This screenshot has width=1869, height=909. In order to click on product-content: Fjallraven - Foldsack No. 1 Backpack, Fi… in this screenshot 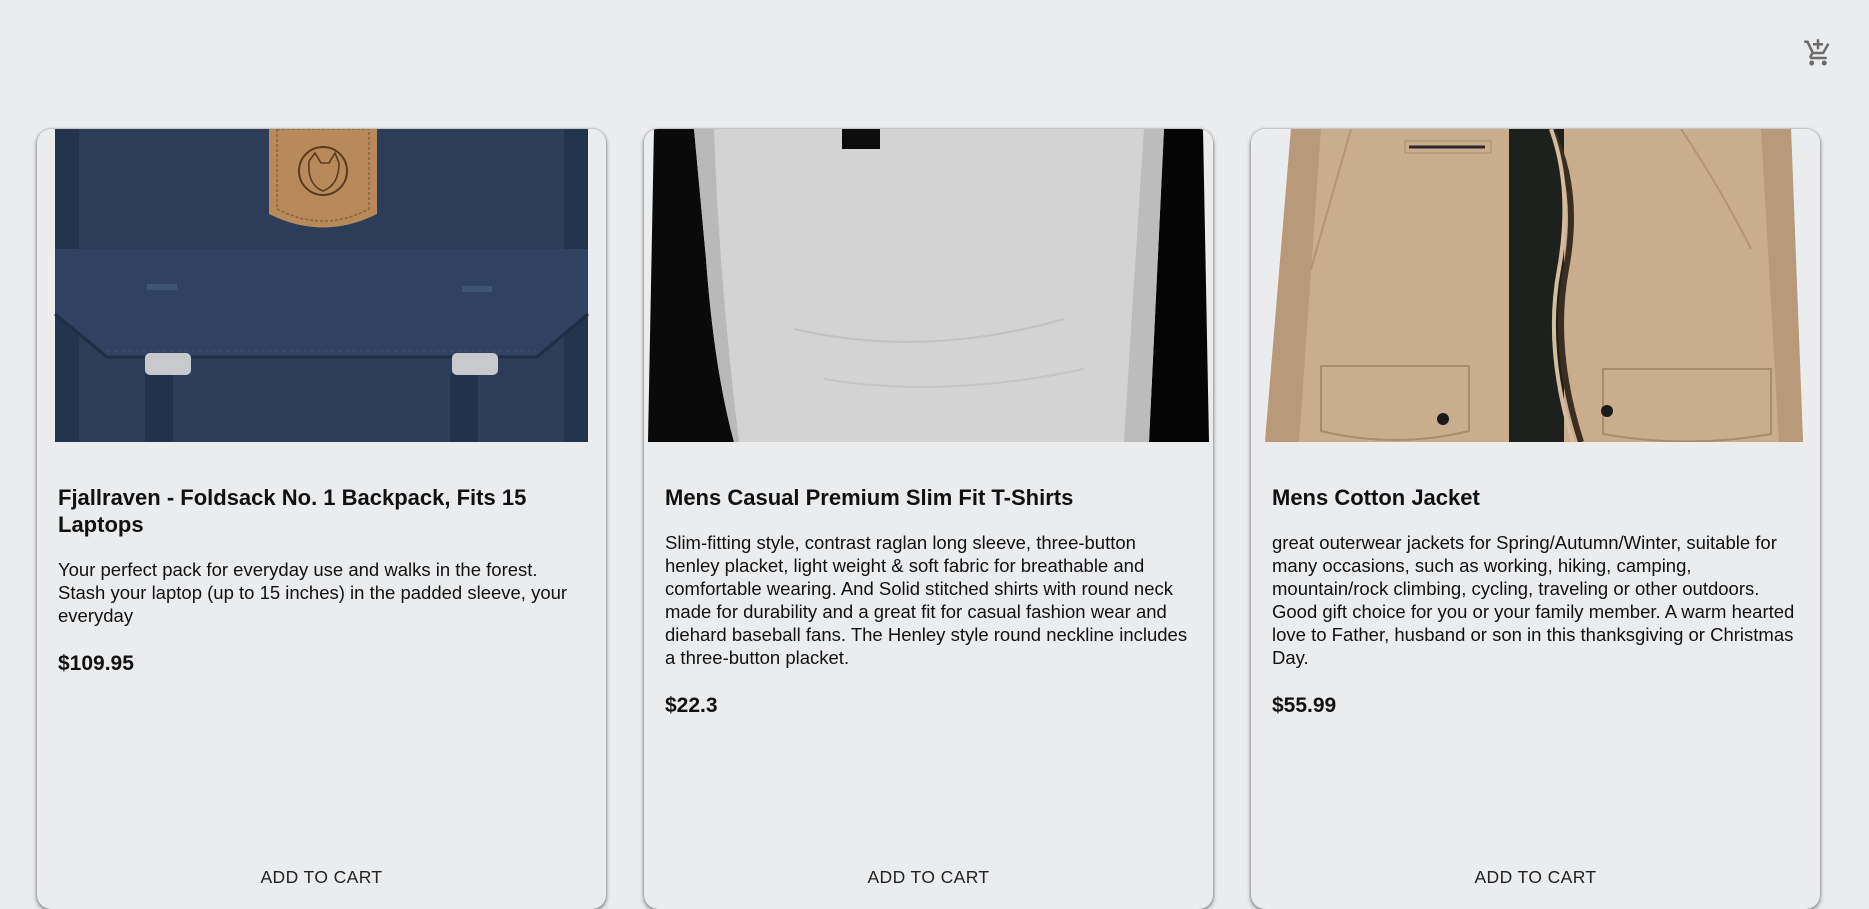, I will do `click(322, 580)`.